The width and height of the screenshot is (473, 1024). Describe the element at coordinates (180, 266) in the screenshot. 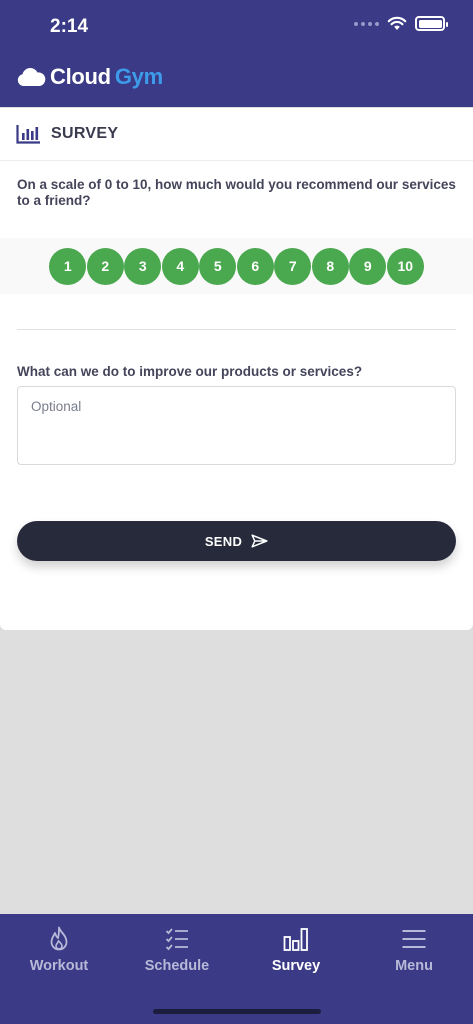

I see `rating-button-4: 4` at that location.